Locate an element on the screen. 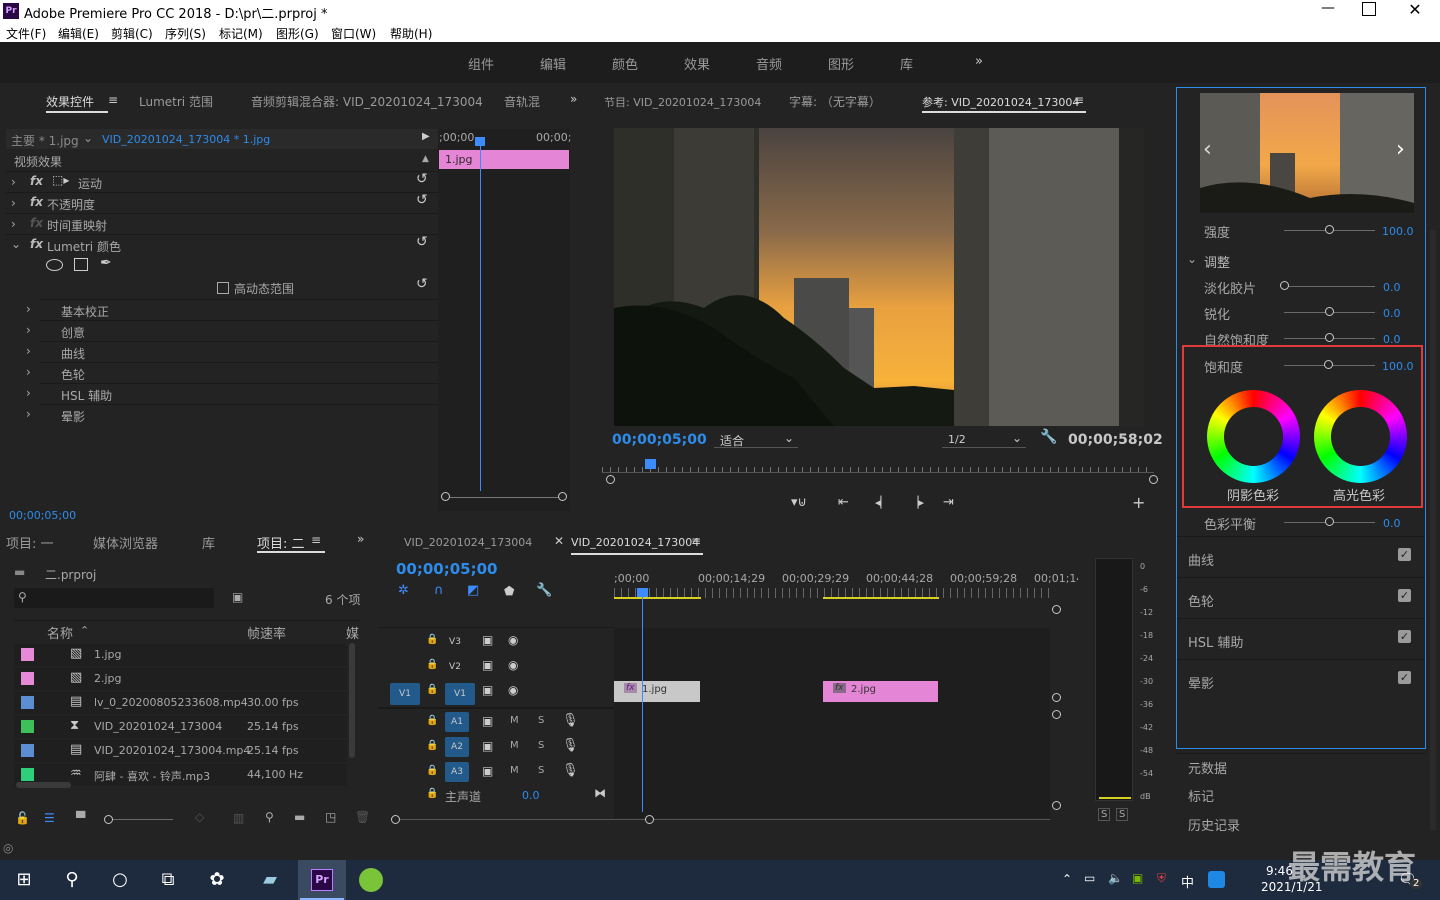  lumetri-subsection-label: 色轮 is located at coordinates (73, 374).